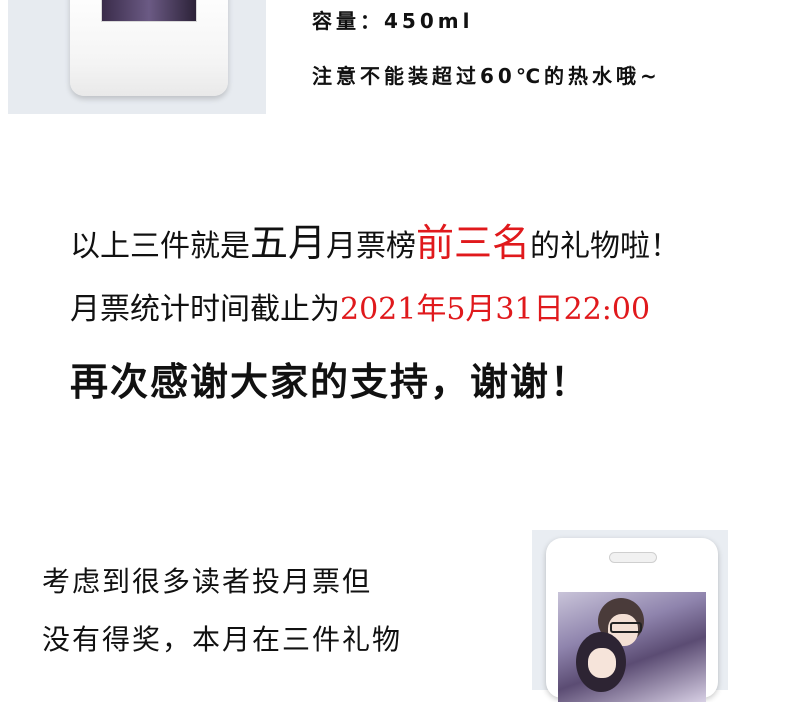 The width and height of the screenshot is (800, 702). Describe the element at coordinates (222, 639) in the screenshot. I see `bottom-text-line-2: 没有得奖，本月在三件礼物` at that location.